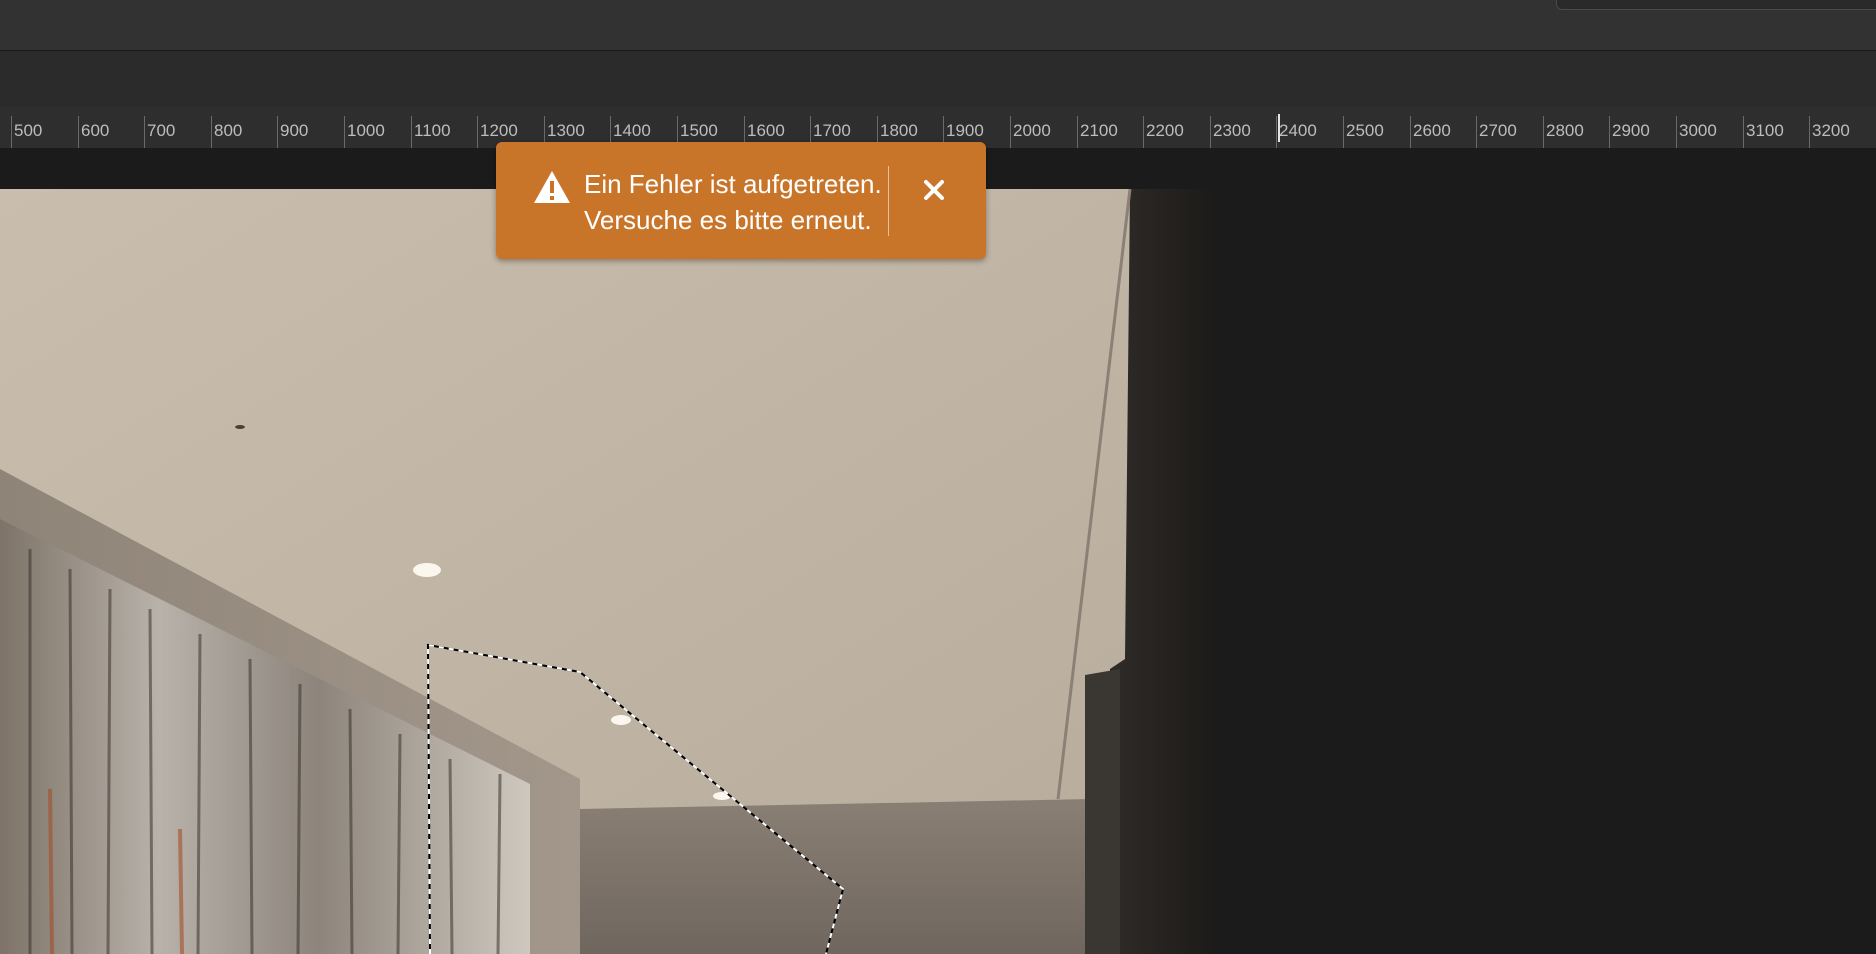  Describe the element at coordinates (1165, 130) in the screenshot. I see `ruler-tick-label: 2200` at that location.